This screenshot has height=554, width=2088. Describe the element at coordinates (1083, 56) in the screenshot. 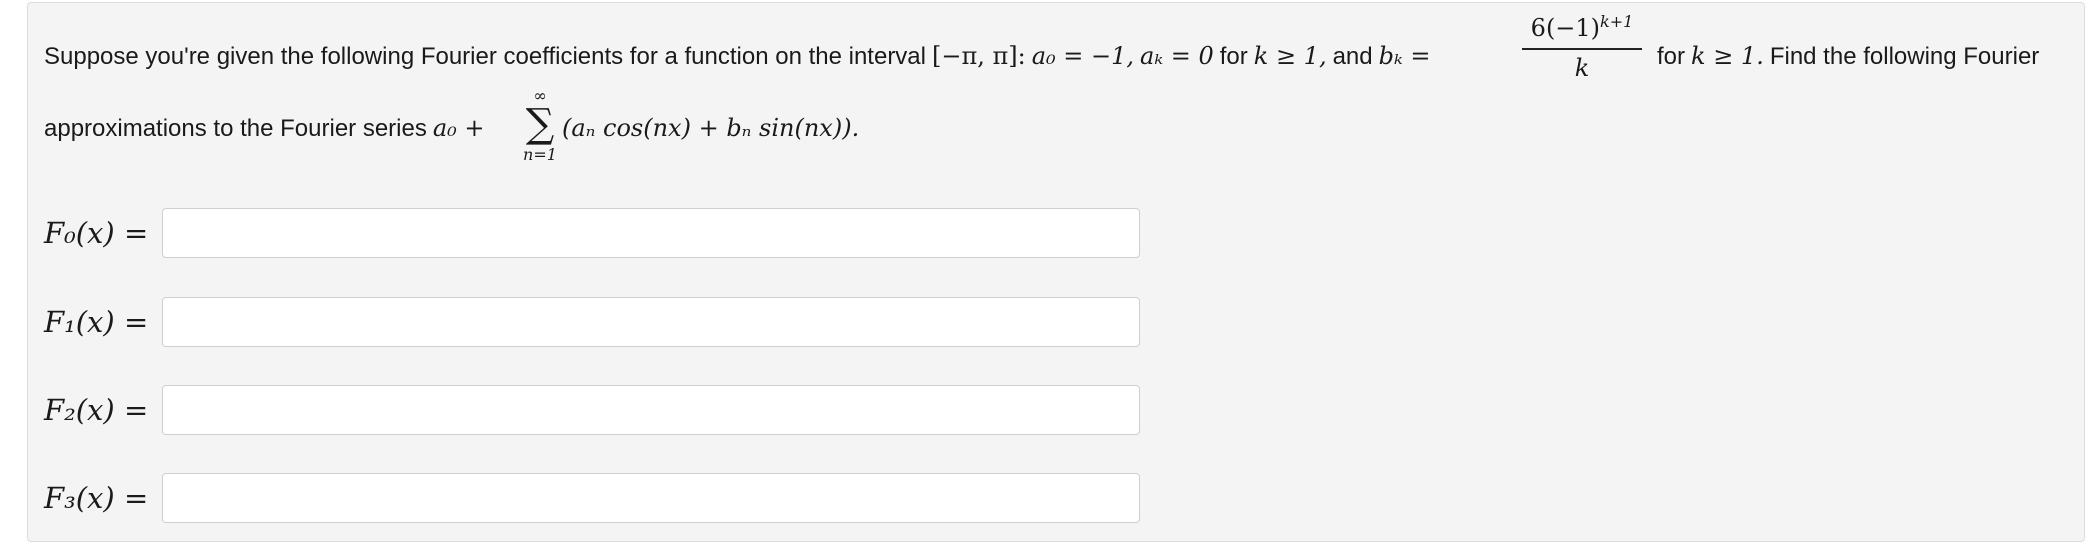

I see `a0-expr: a₀ = −1,` at that location.